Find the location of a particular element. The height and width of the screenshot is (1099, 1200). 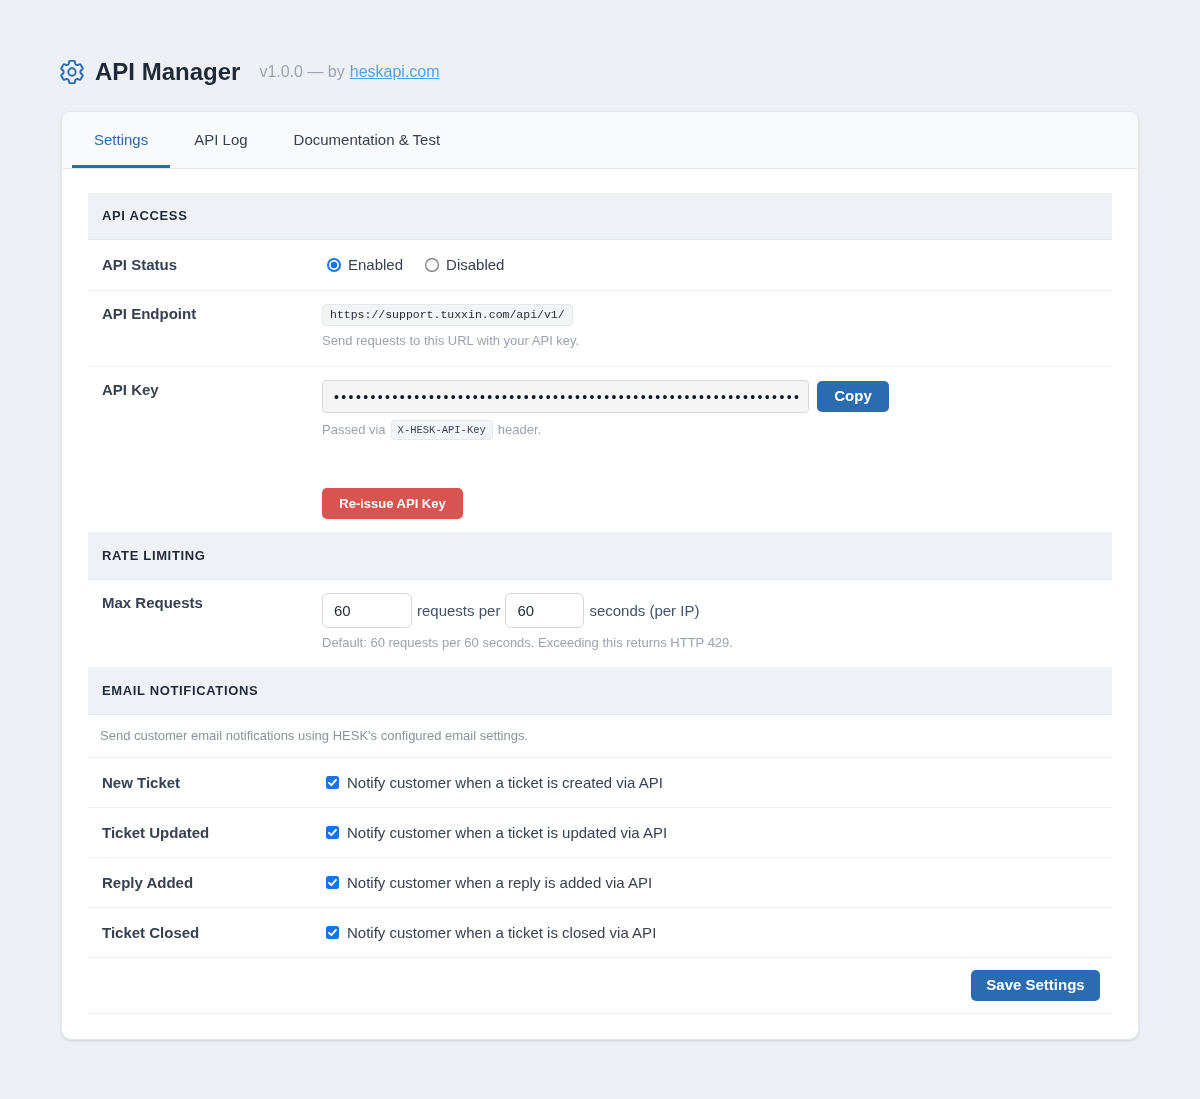

field-label: API Key is located at coordinates (130, 390).